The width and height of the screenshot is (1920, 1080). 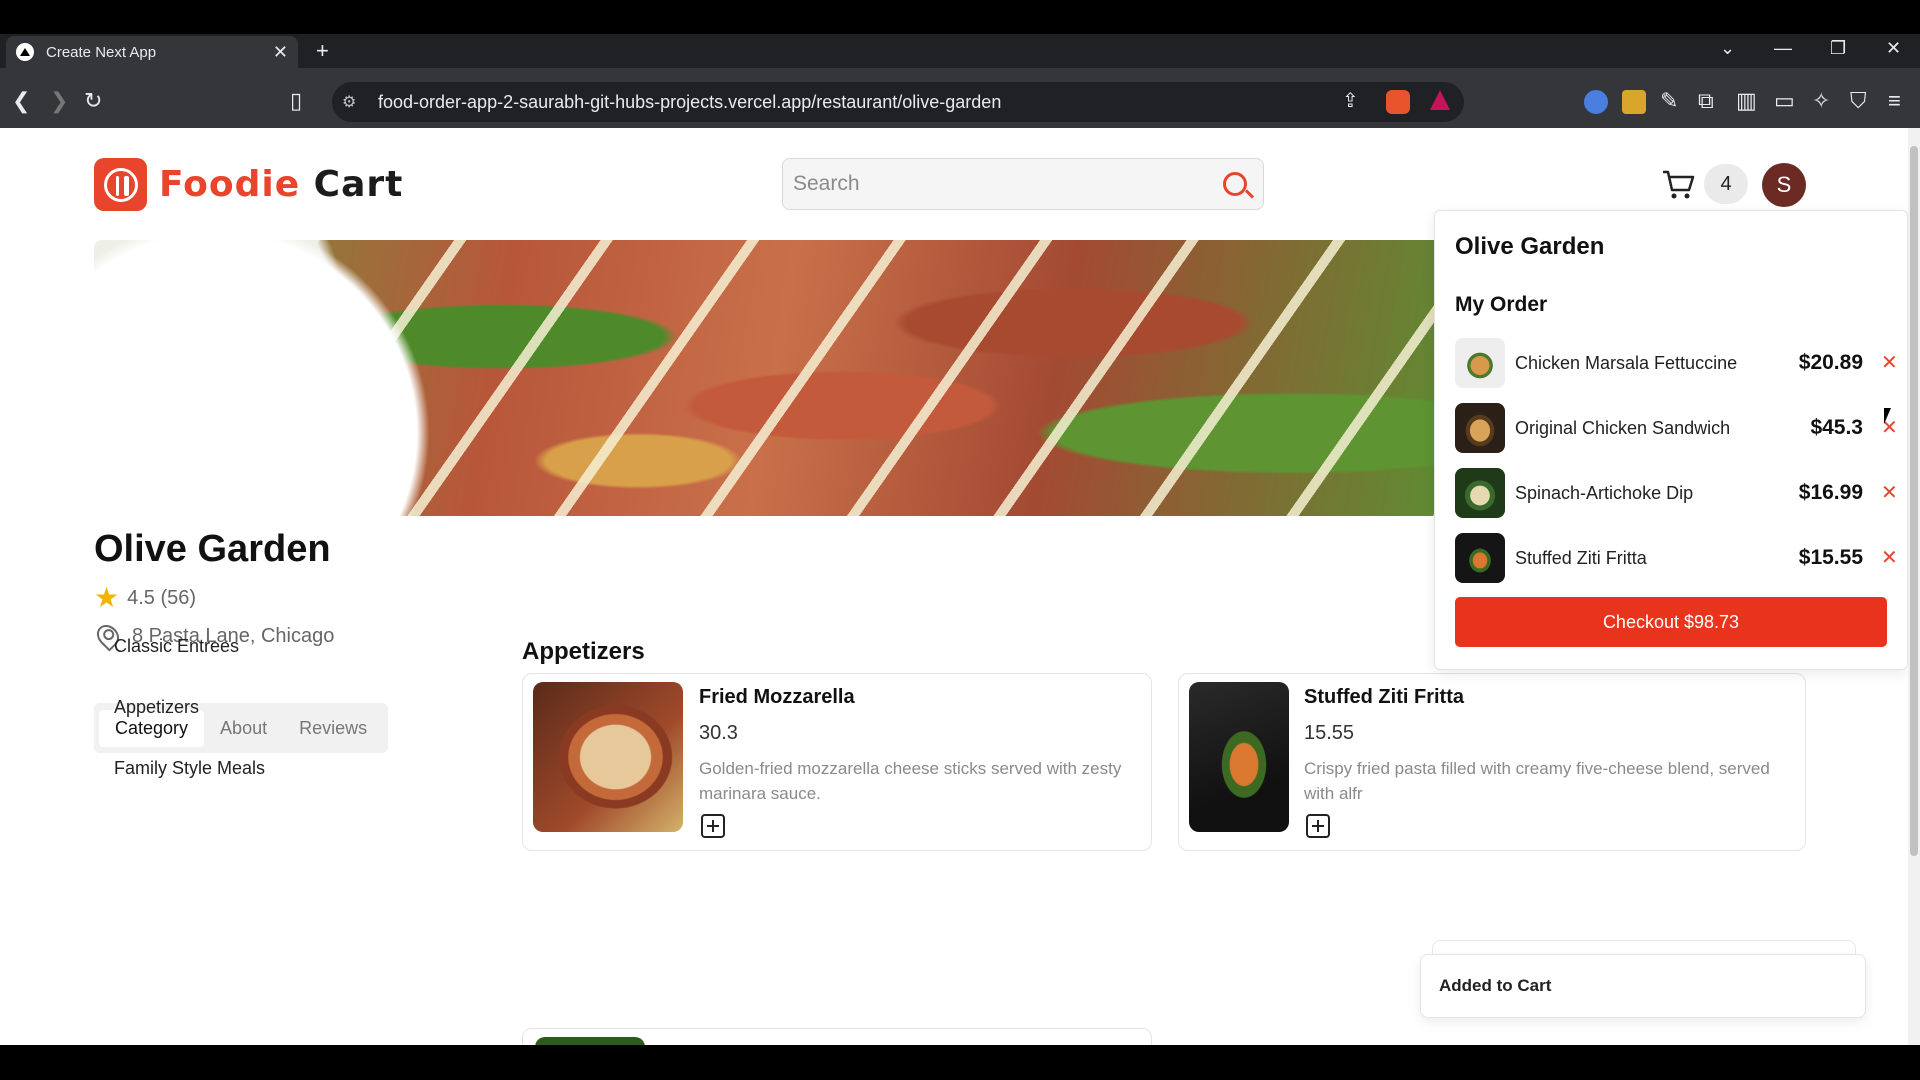 What do you see at coordinates (1830, 362) in the screenshot?
I see `order-item-price: $20.89` at bounding box center [1830, 362].